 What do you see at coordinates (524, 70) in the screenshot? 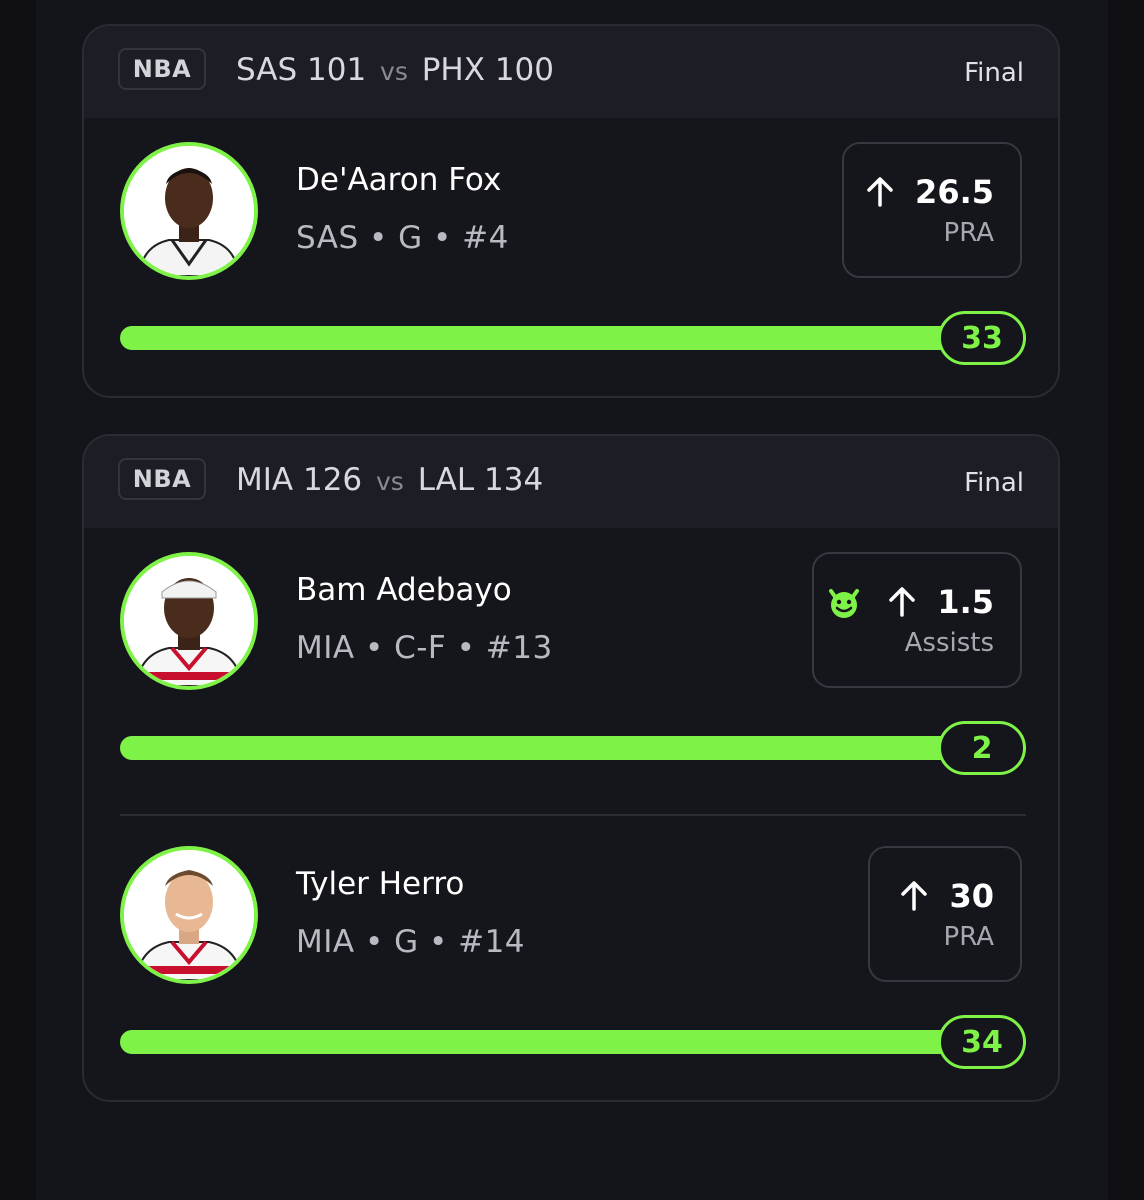
I see `home-score: 100` at bounding box center [524, 70].